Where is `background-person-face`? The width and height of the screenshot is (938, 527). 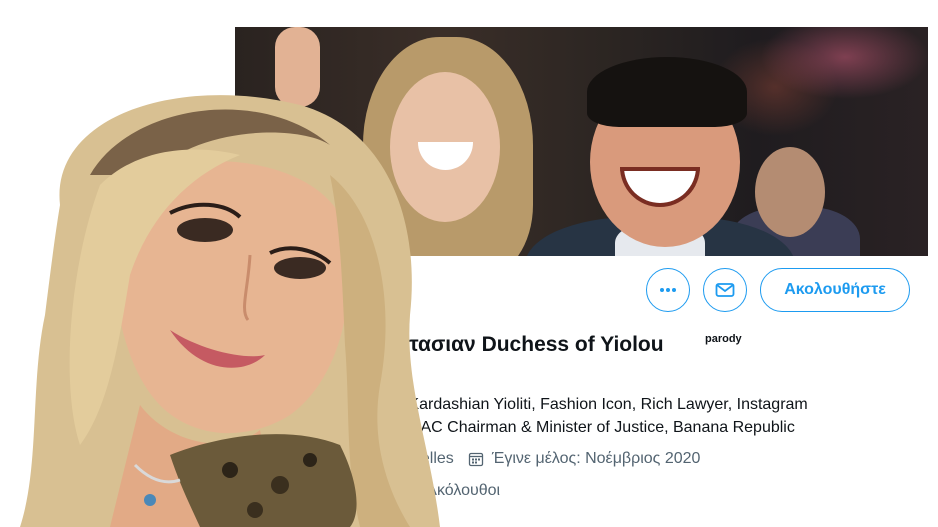
background-person-face is located at coordinates (790, 192).